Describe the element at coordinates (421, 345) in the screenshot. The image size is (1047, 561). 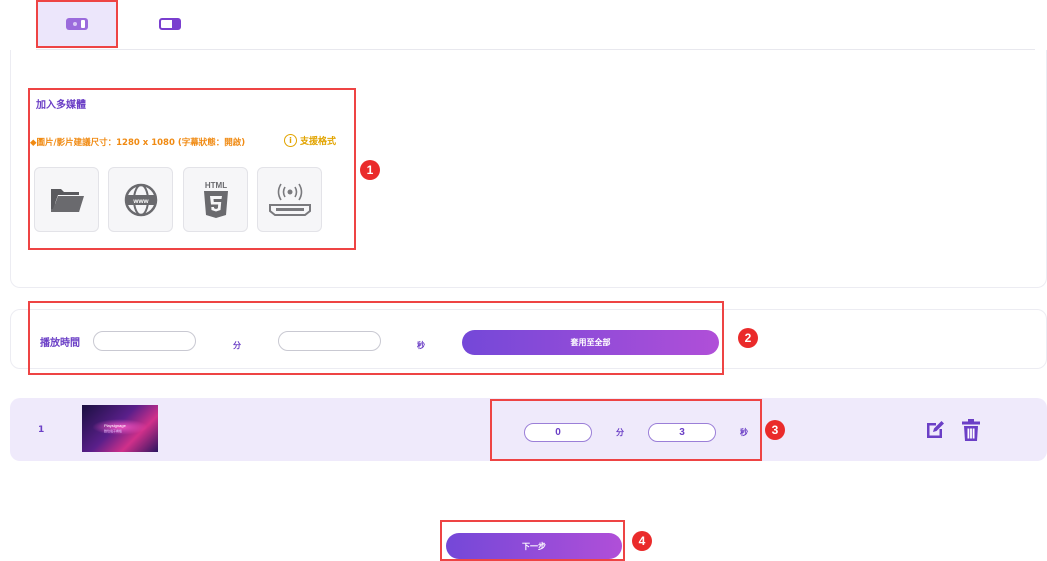
I see `seconds-unit: 秒` at that location.